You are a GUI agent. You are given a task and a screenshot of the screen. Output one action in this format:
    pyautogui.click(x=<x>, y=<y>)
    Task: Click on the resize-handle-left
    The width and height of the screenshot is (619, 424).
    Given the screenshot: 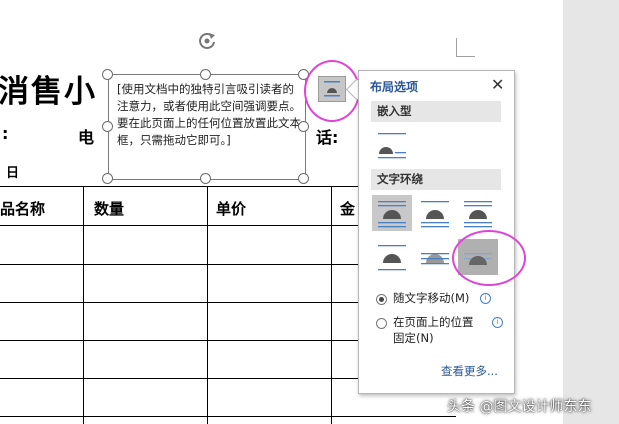 What is the action you would take?
    pyautogui.click(x=107, y=126)
    